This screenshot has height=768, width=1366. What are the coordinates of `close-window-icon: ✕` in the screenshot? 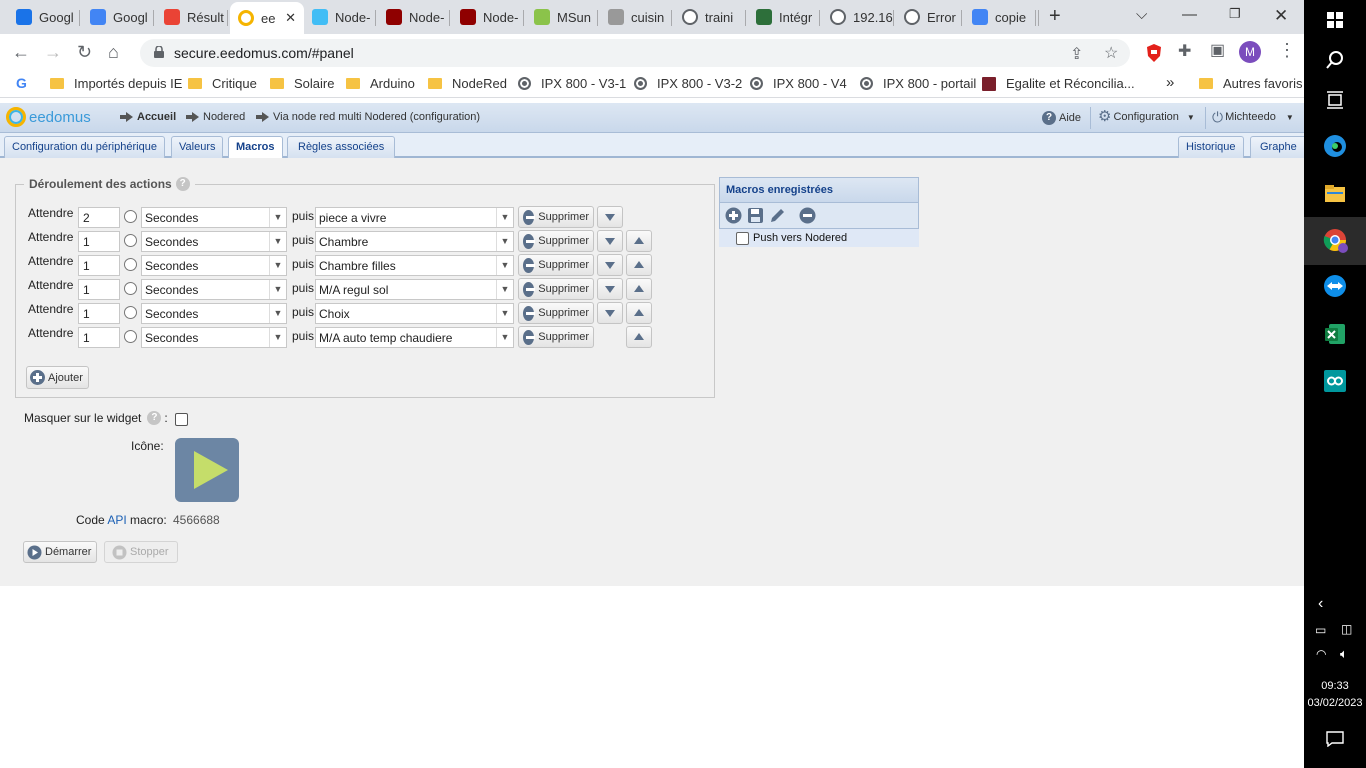 It's located at (1281, 16).